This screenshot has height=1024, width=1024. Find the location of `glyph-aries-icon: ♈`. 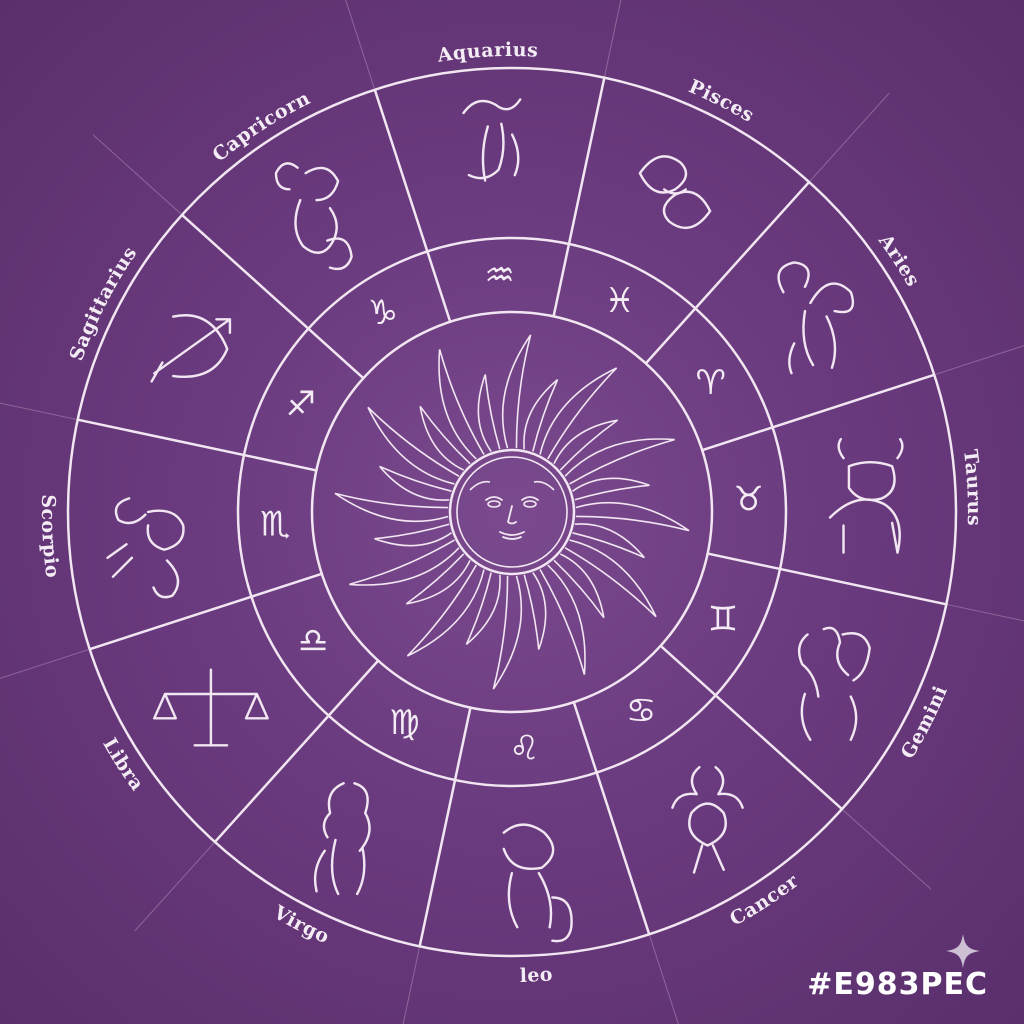

glyph-aries-icon: ♈ is located at coordinates (711, 383).